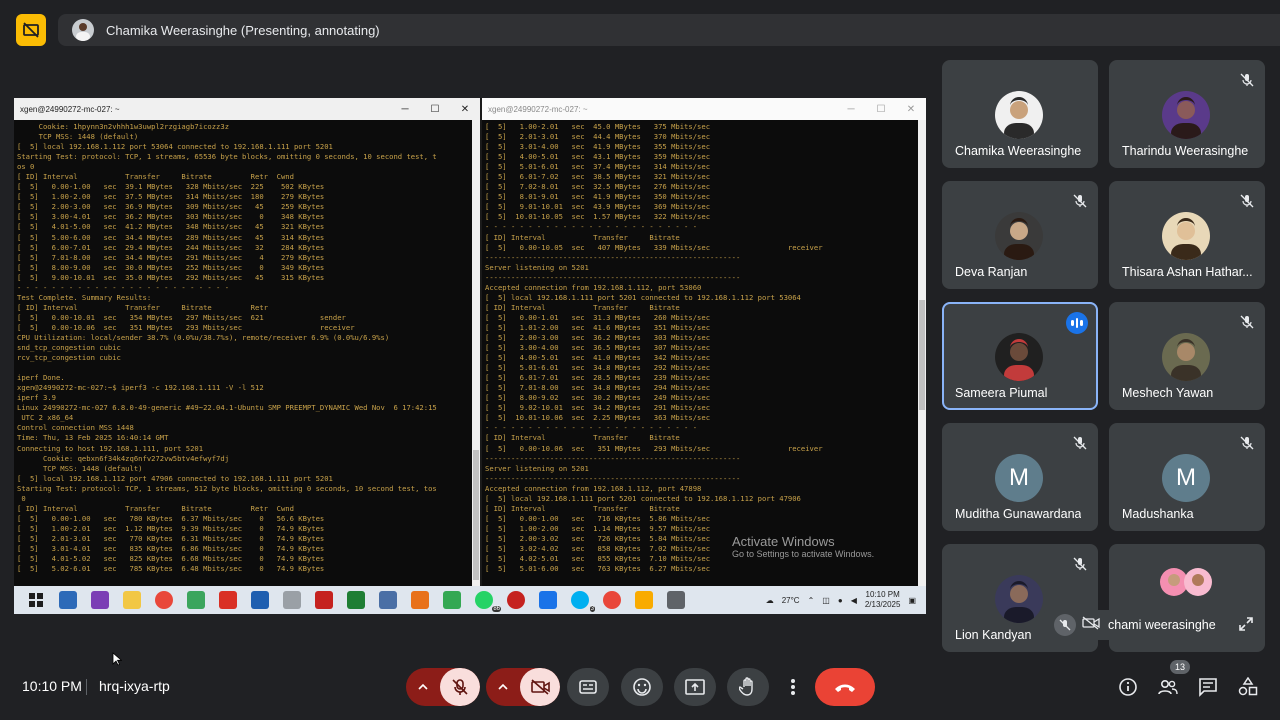 The height and width of the screenshot is (720, 1280). Describe the element at coordinates (676, 600) in the screenshot. I see `terminal-app-icon` at that location.